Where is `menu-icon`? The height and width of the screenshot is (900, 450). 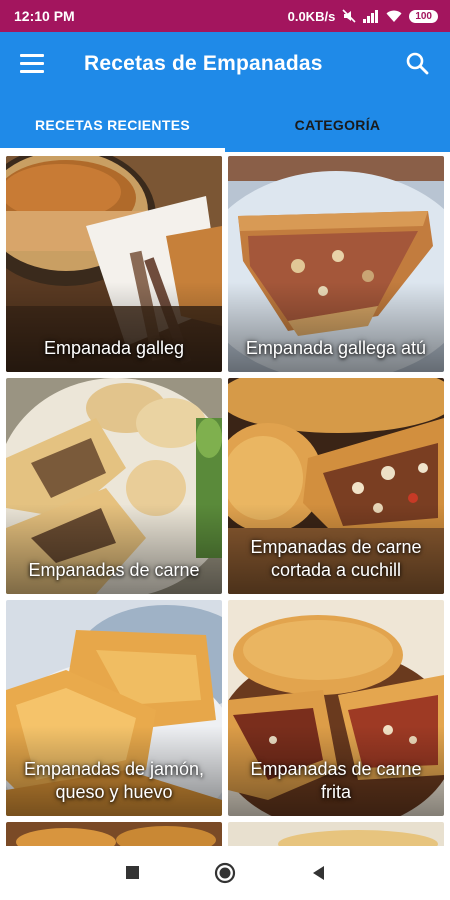 menu-icon is located at coordinates (33, 64).